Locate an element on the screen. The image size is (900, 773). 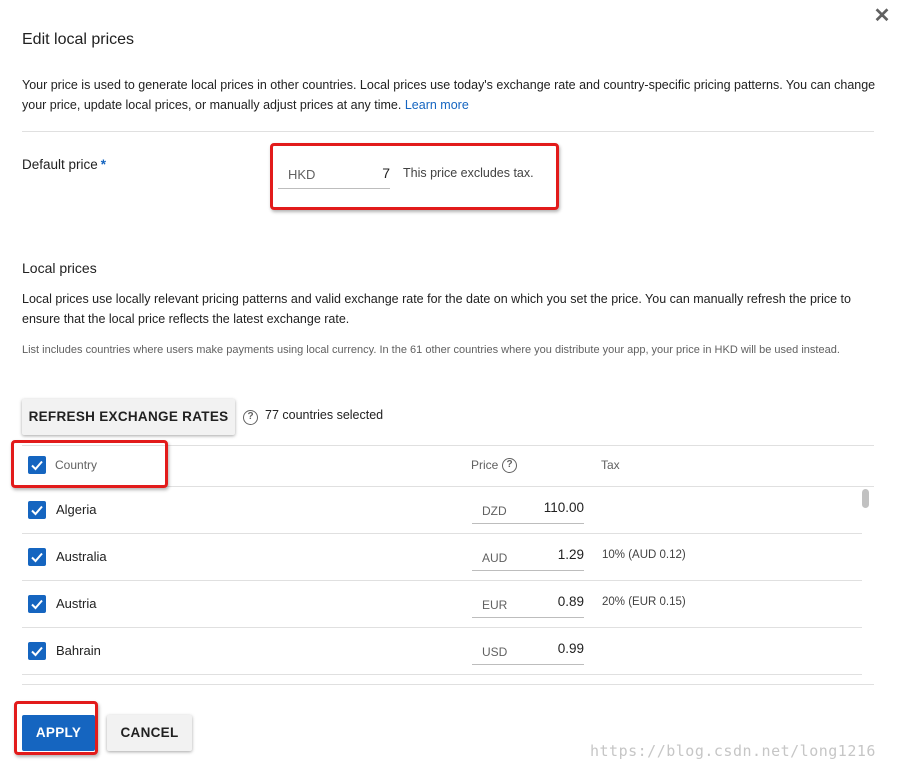
select-all-checkbox is located at coordinates (37, 465).